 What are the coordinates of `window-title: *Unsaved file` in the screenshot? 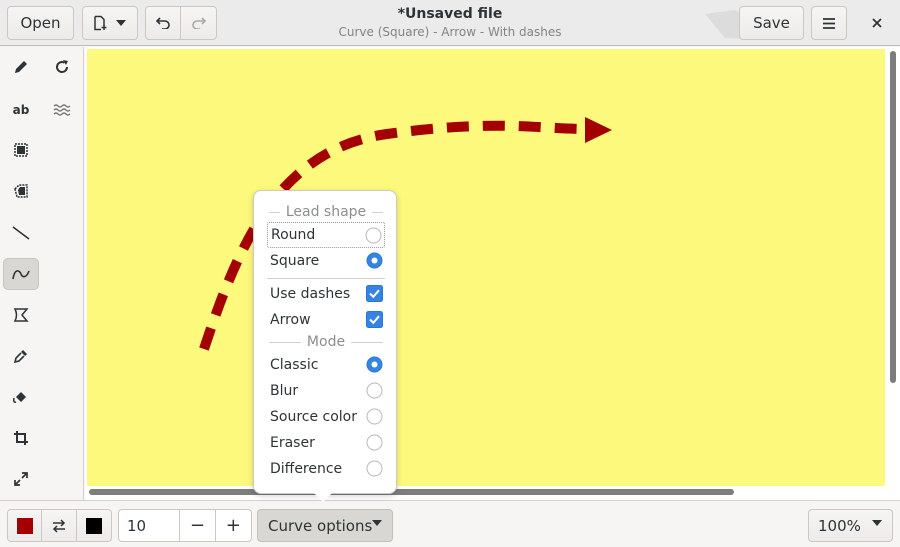 It's located at (450, 14).